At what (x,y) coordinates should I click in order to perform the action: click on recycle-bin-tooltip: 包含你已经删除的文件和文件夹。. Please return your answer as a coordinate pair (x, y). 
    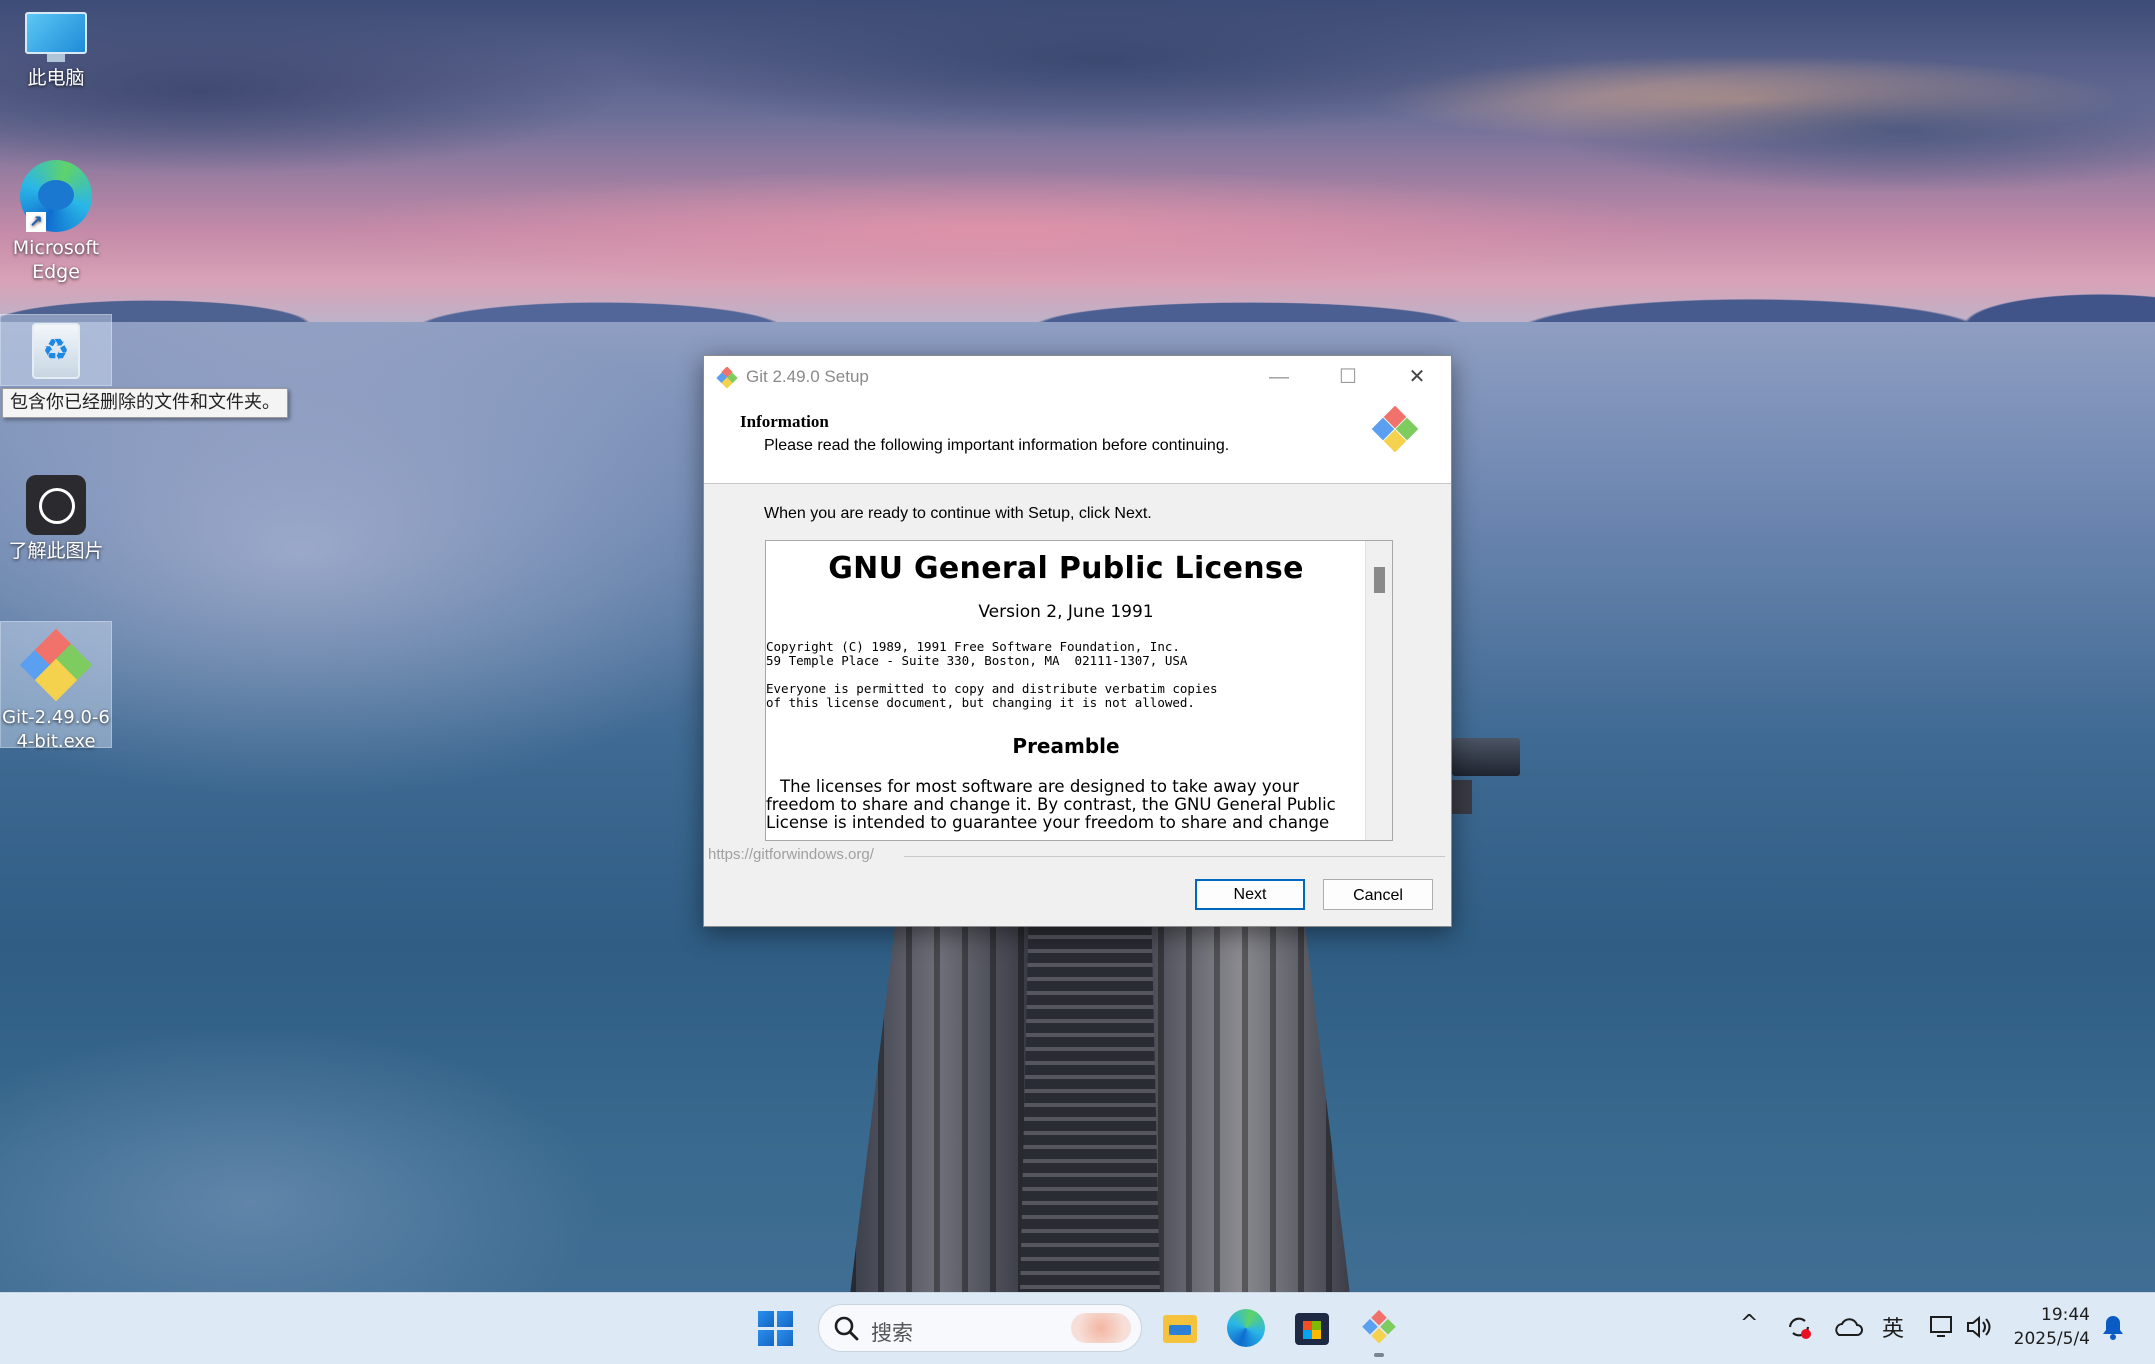
    Looking at the image, I should click on (145, 403).